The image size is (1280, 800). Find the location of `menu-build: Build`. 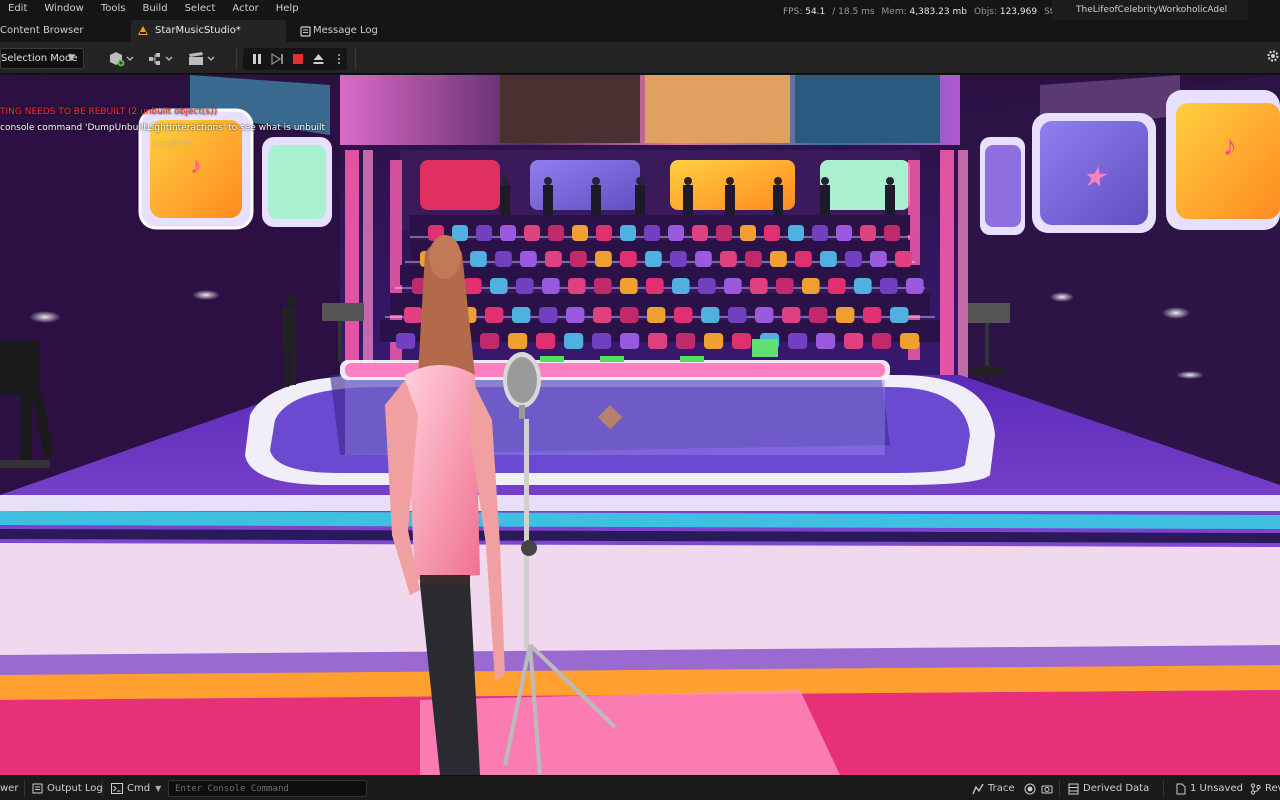

menu-build: Build is located at coordinates (155, 10).